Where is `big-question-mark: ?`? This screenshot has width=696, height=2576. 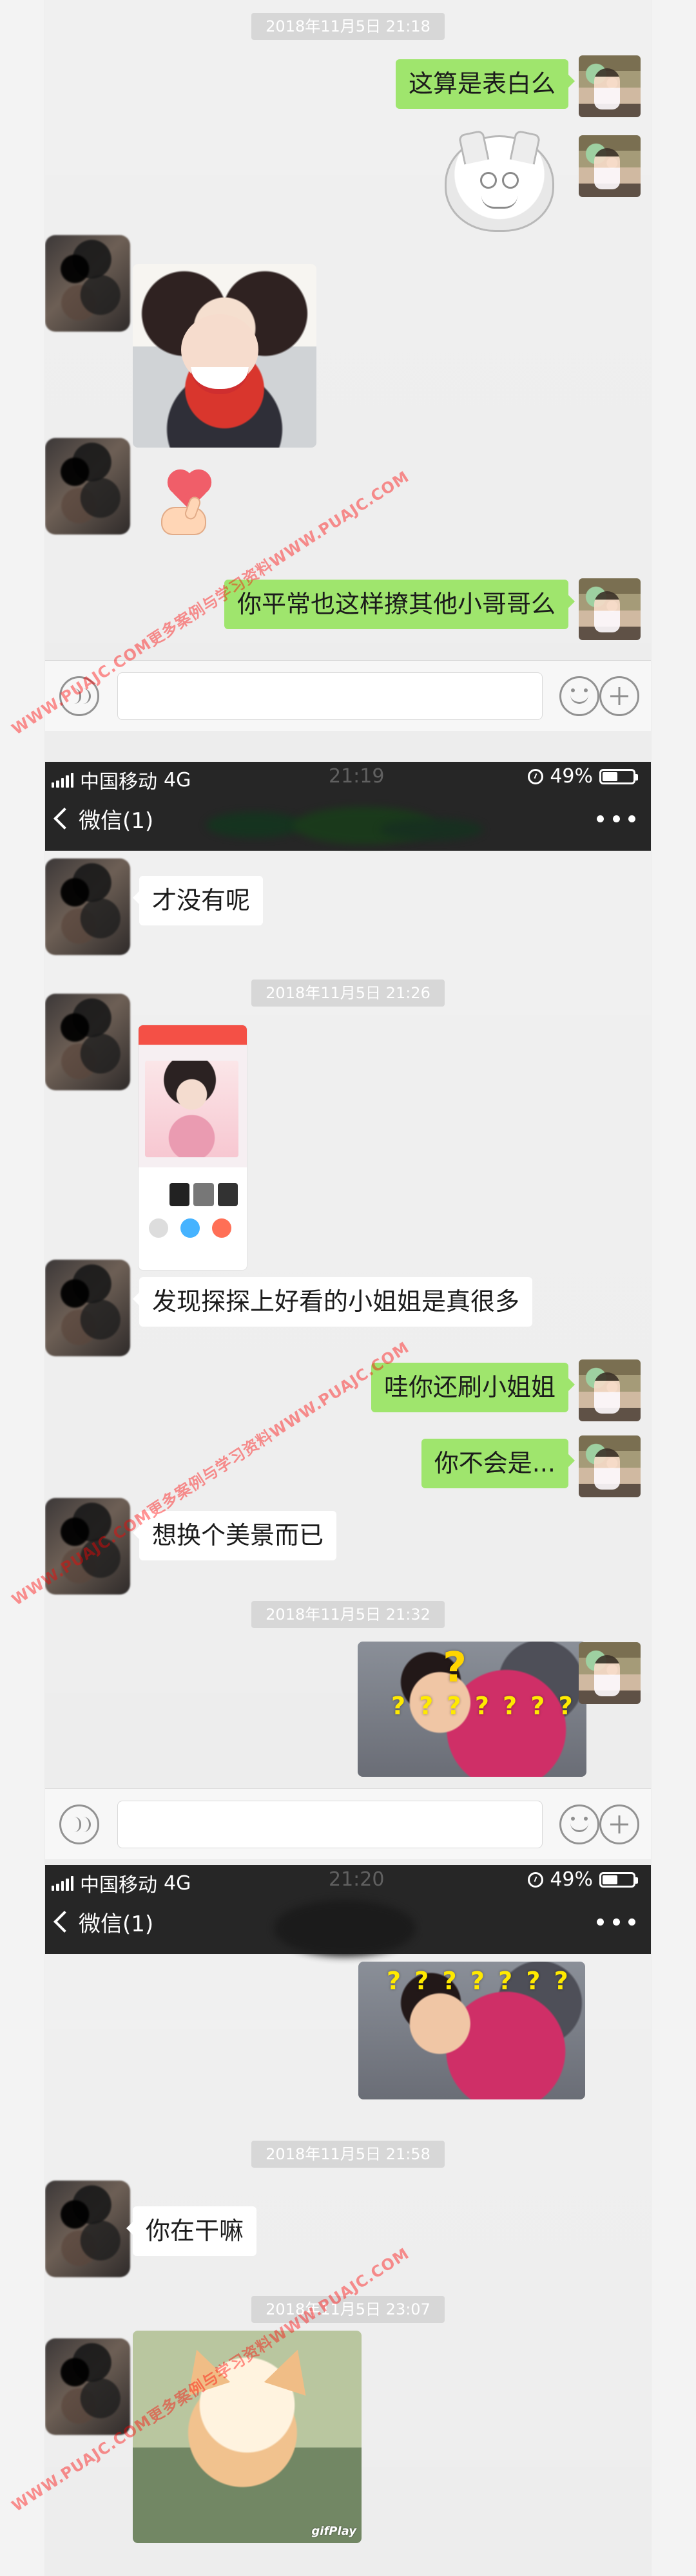 big-question-mark: ? is located at coordinates (456, 1668).